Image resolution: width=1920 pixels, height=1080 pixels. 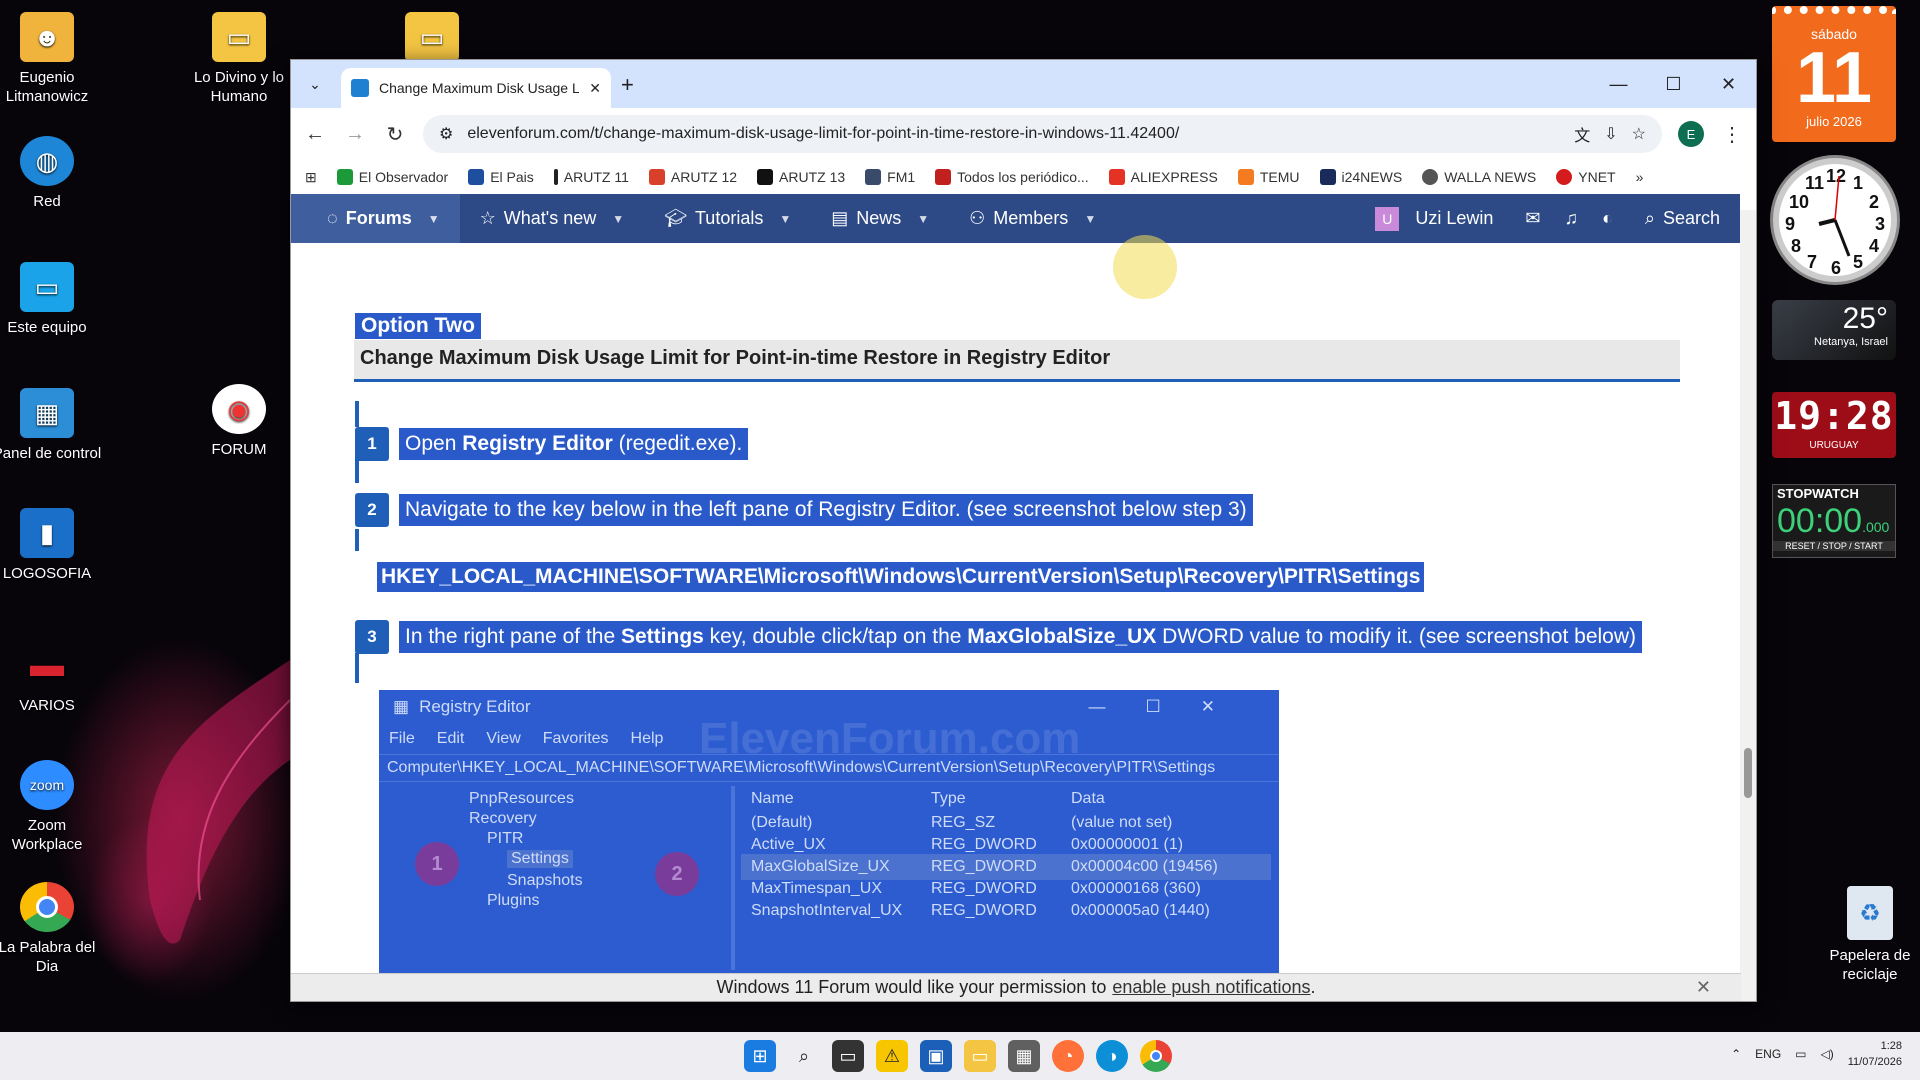 I want to click on warning-app-icon: ⚠, so click(x=892, y=1056).